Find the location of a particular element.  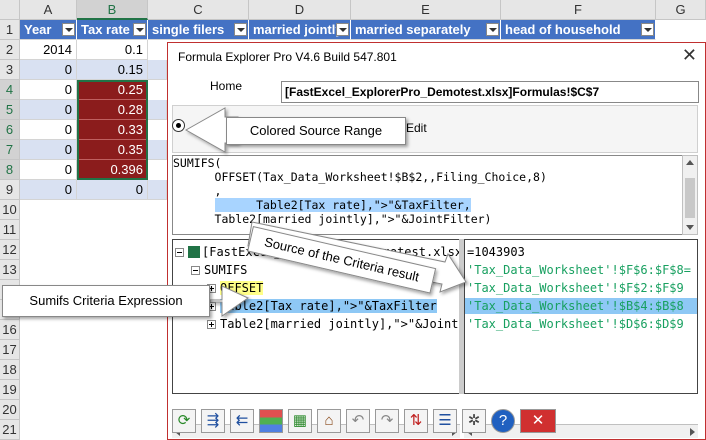

callout-criteria-expression: Sumifs Criteria Expression is located at coordinates (106, 301).